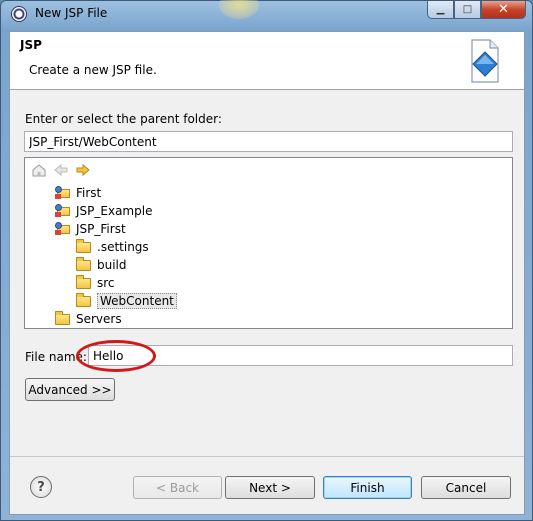  Describe the element at coordinates (485, 61) in the screenshot. I see `jsp-file-icon` at that location.